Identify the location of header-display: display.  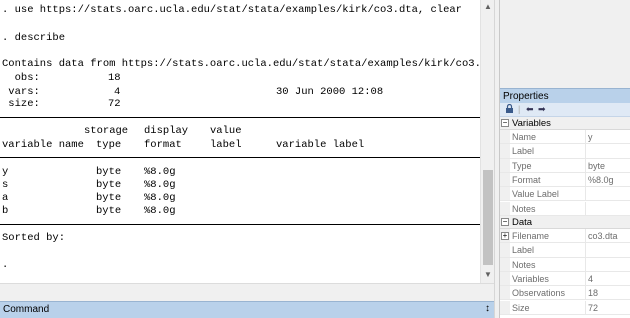
(166, 131).